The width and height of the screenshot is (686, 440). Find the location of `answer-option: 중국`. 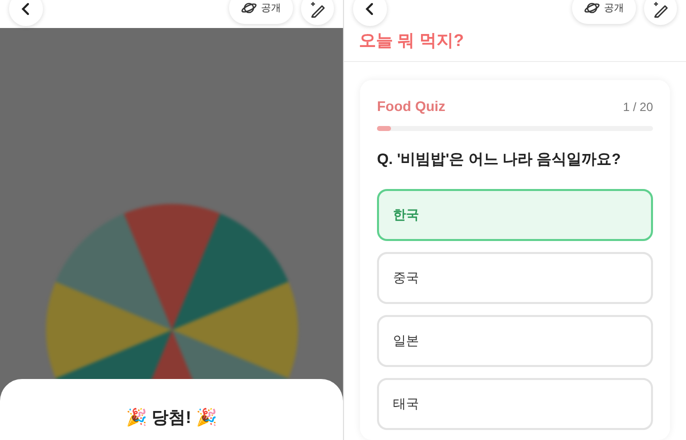

answer-option: 중국 is located at coordinates (515, 278).